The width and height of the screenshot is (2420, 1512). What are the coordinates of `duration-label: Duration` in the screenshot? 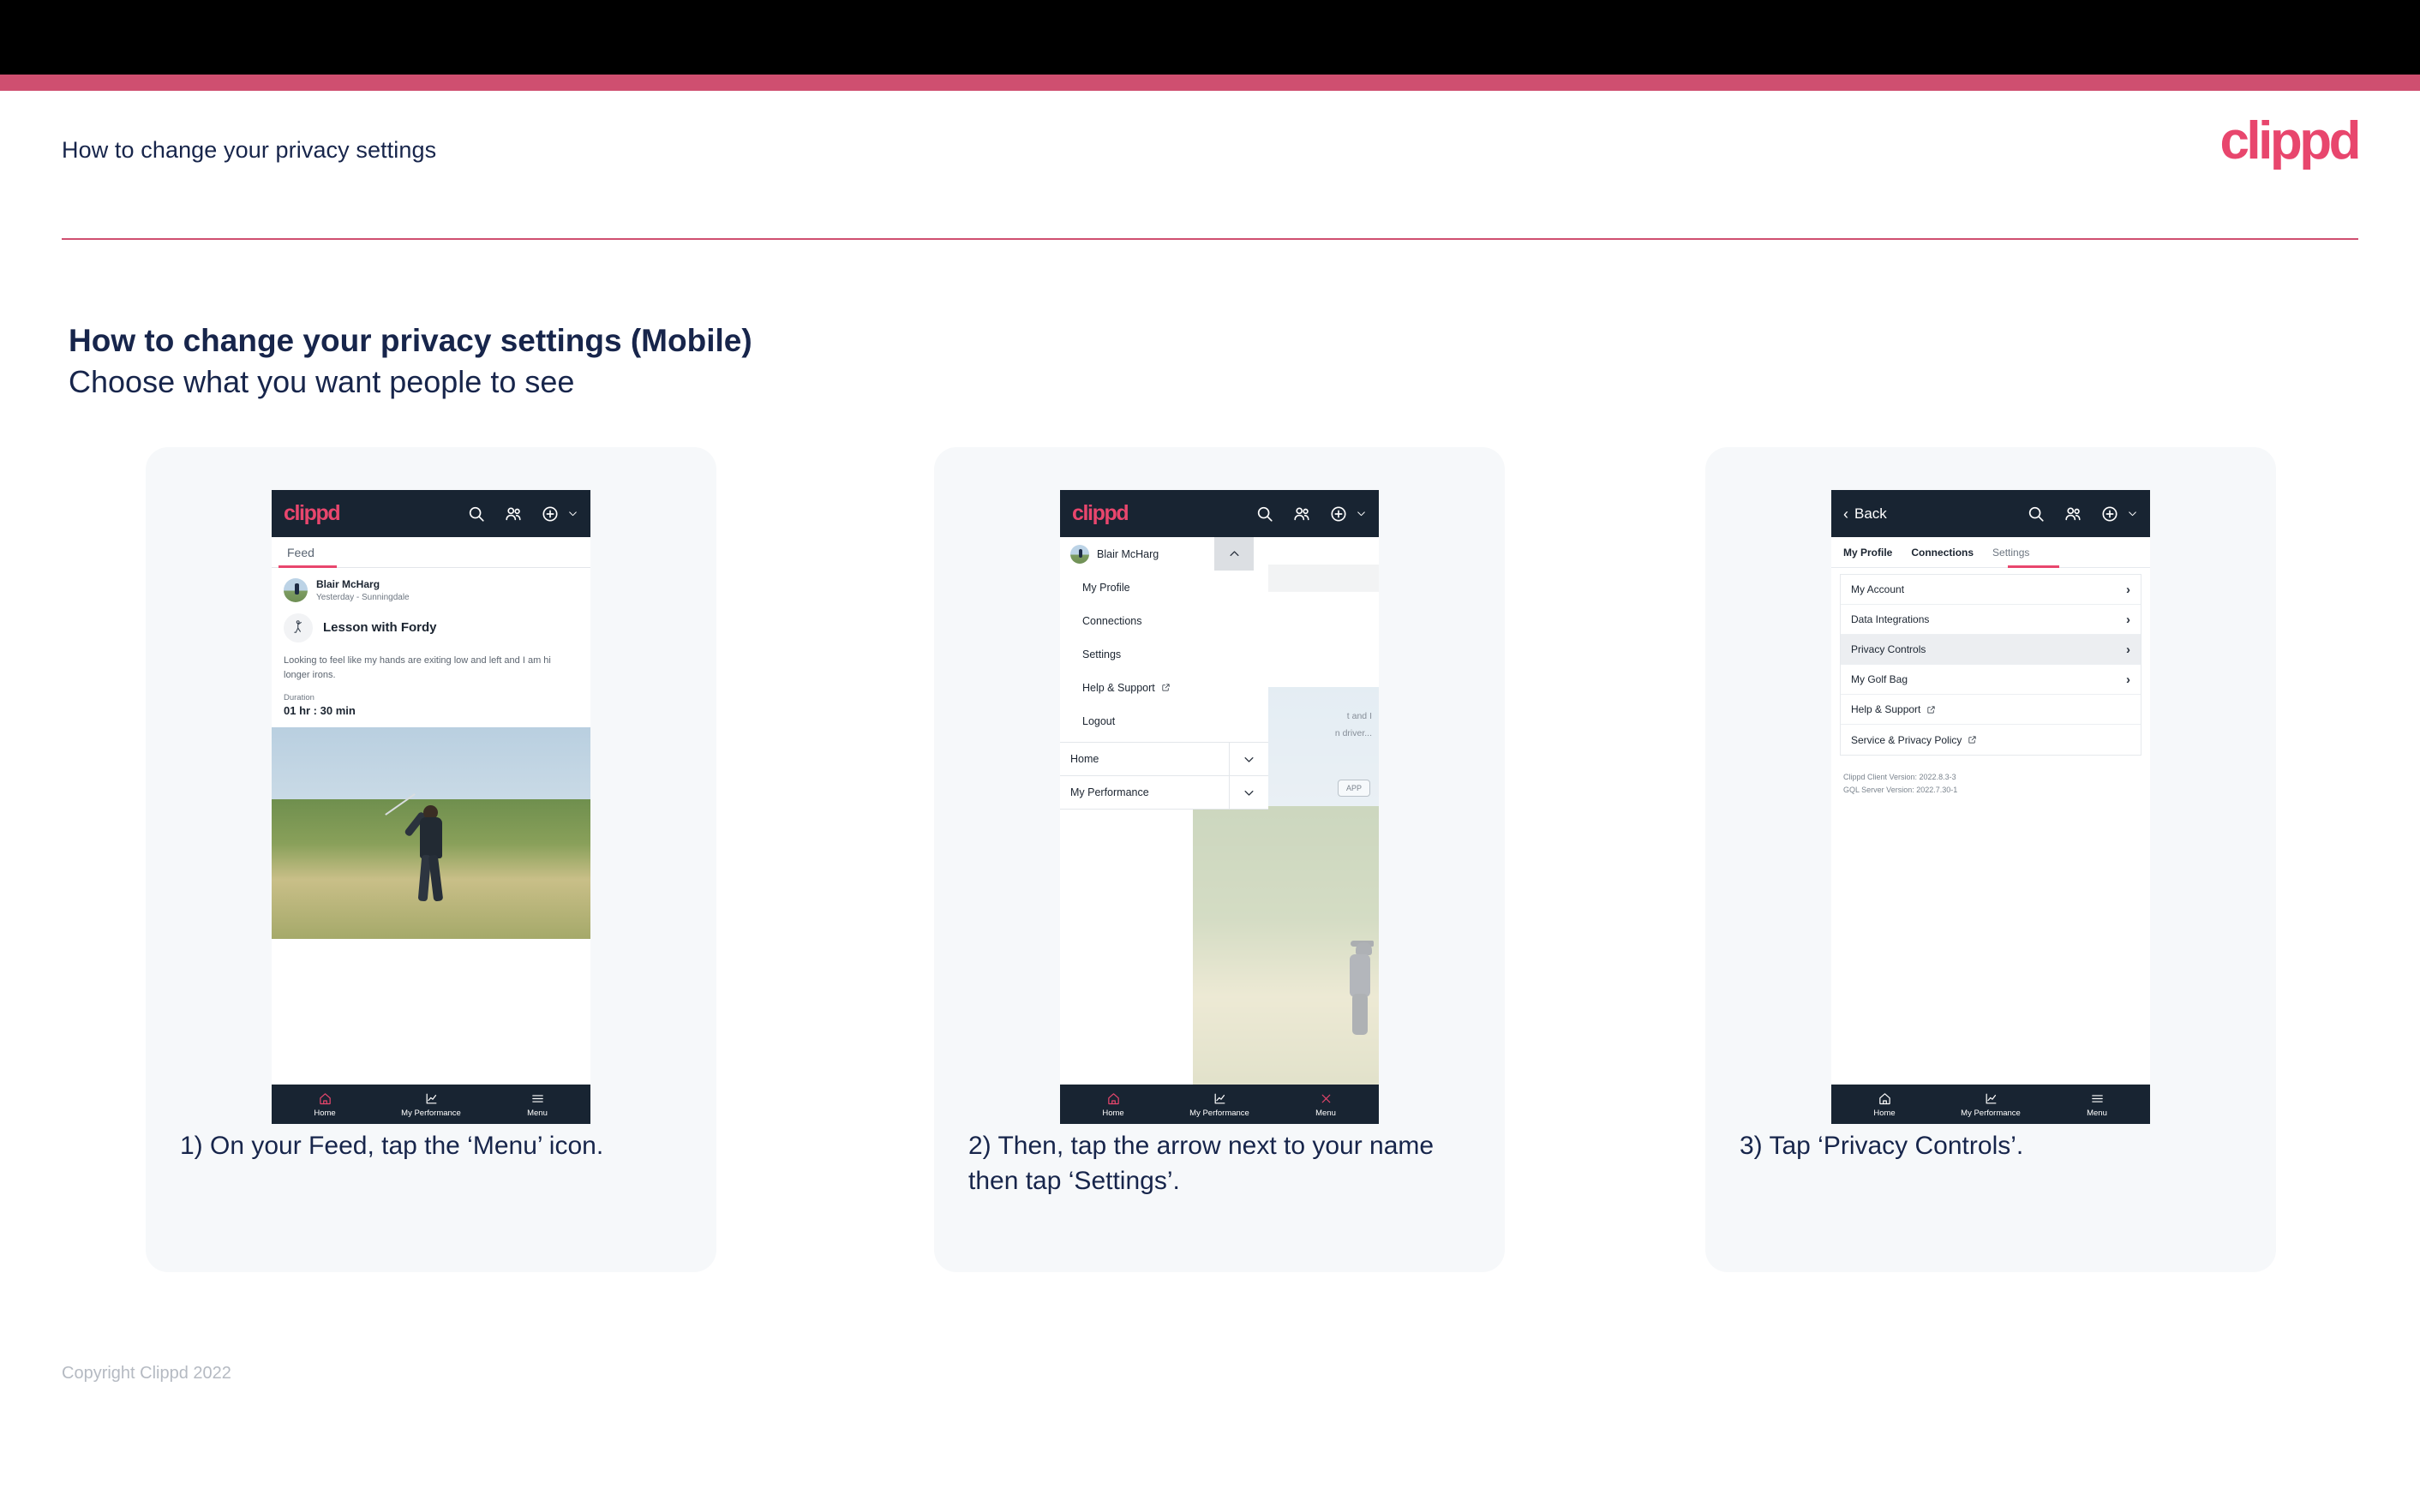 It's located at (299, 697).